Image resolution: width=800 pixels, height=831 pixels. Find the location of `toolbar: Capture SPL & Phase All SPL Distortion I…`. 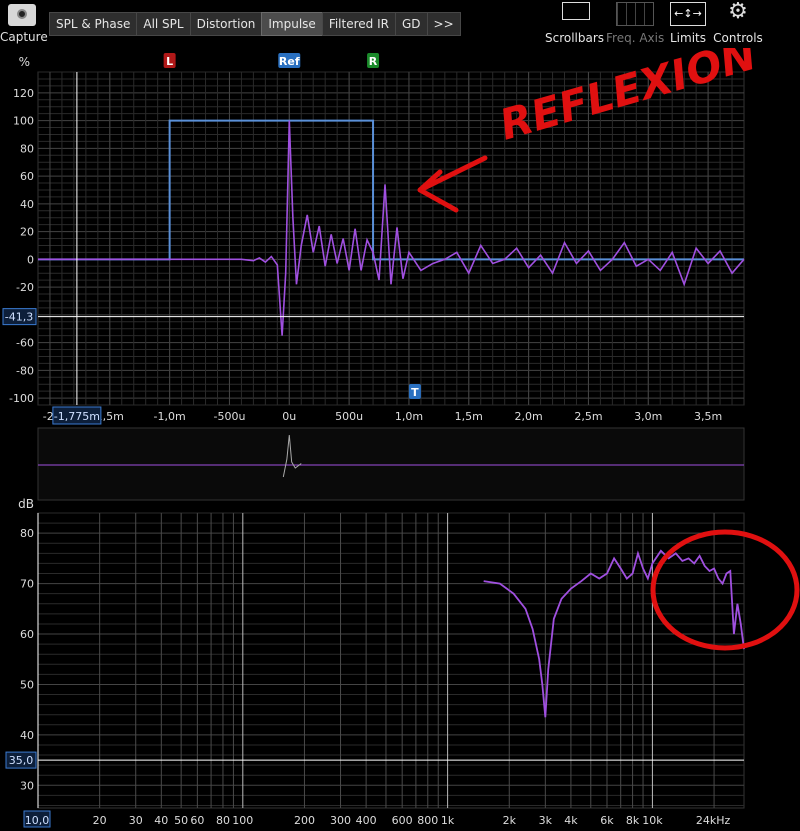

toolbar: Capture SPL & Phase All SPL Distortion I… is located at coordinates (400, 24).